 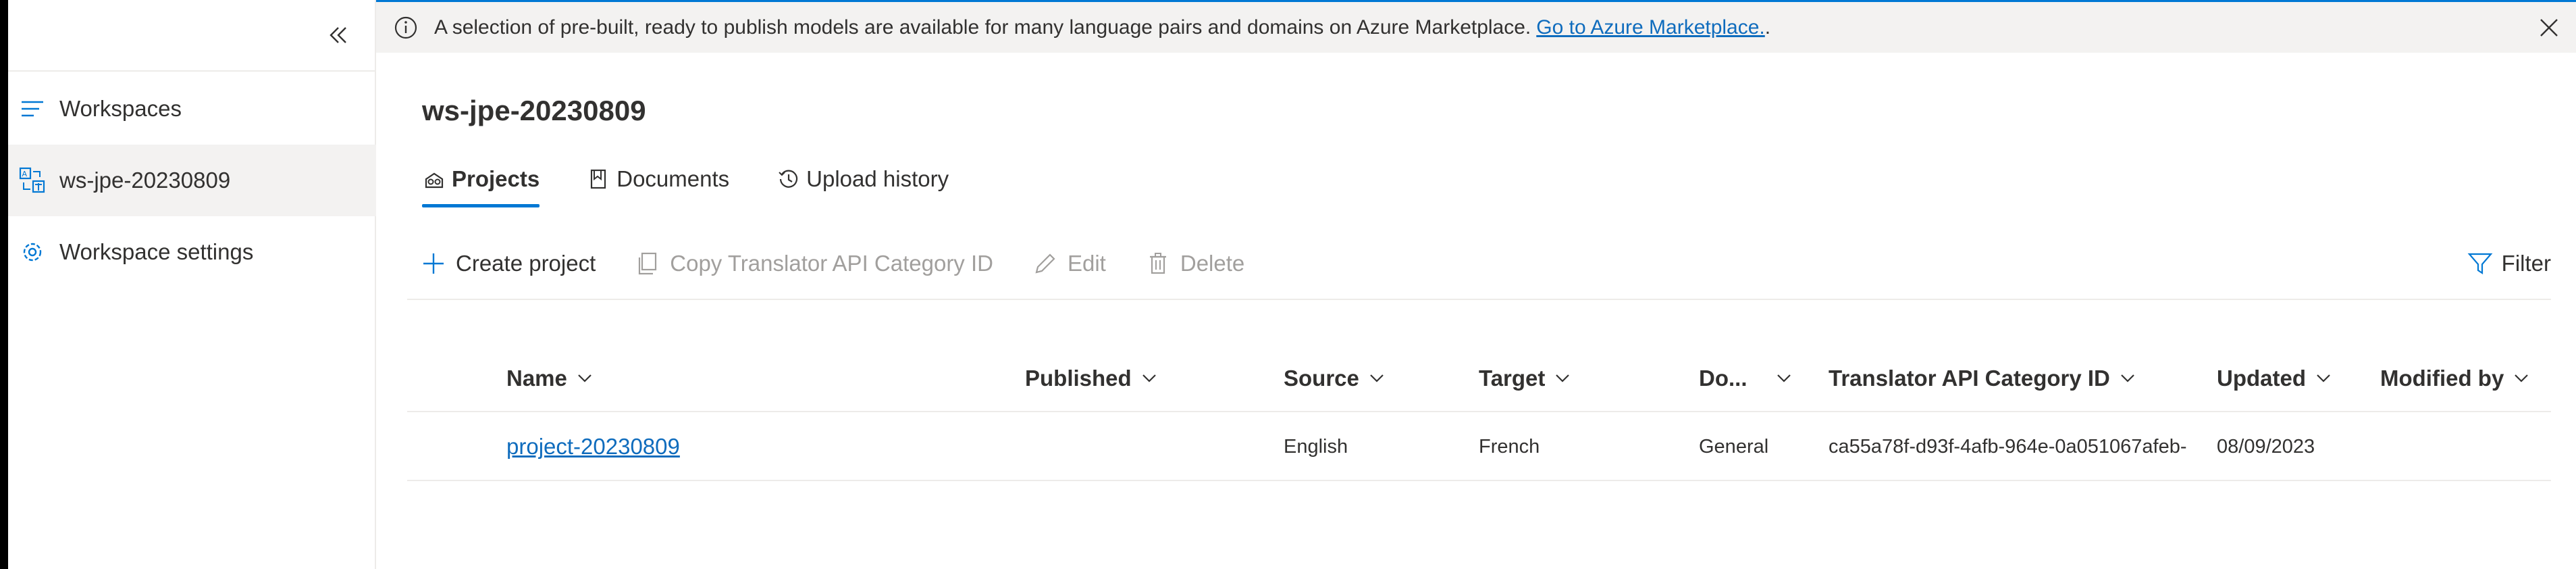 I want to click on tab-documents: Documents, so click(x=658, y=179).